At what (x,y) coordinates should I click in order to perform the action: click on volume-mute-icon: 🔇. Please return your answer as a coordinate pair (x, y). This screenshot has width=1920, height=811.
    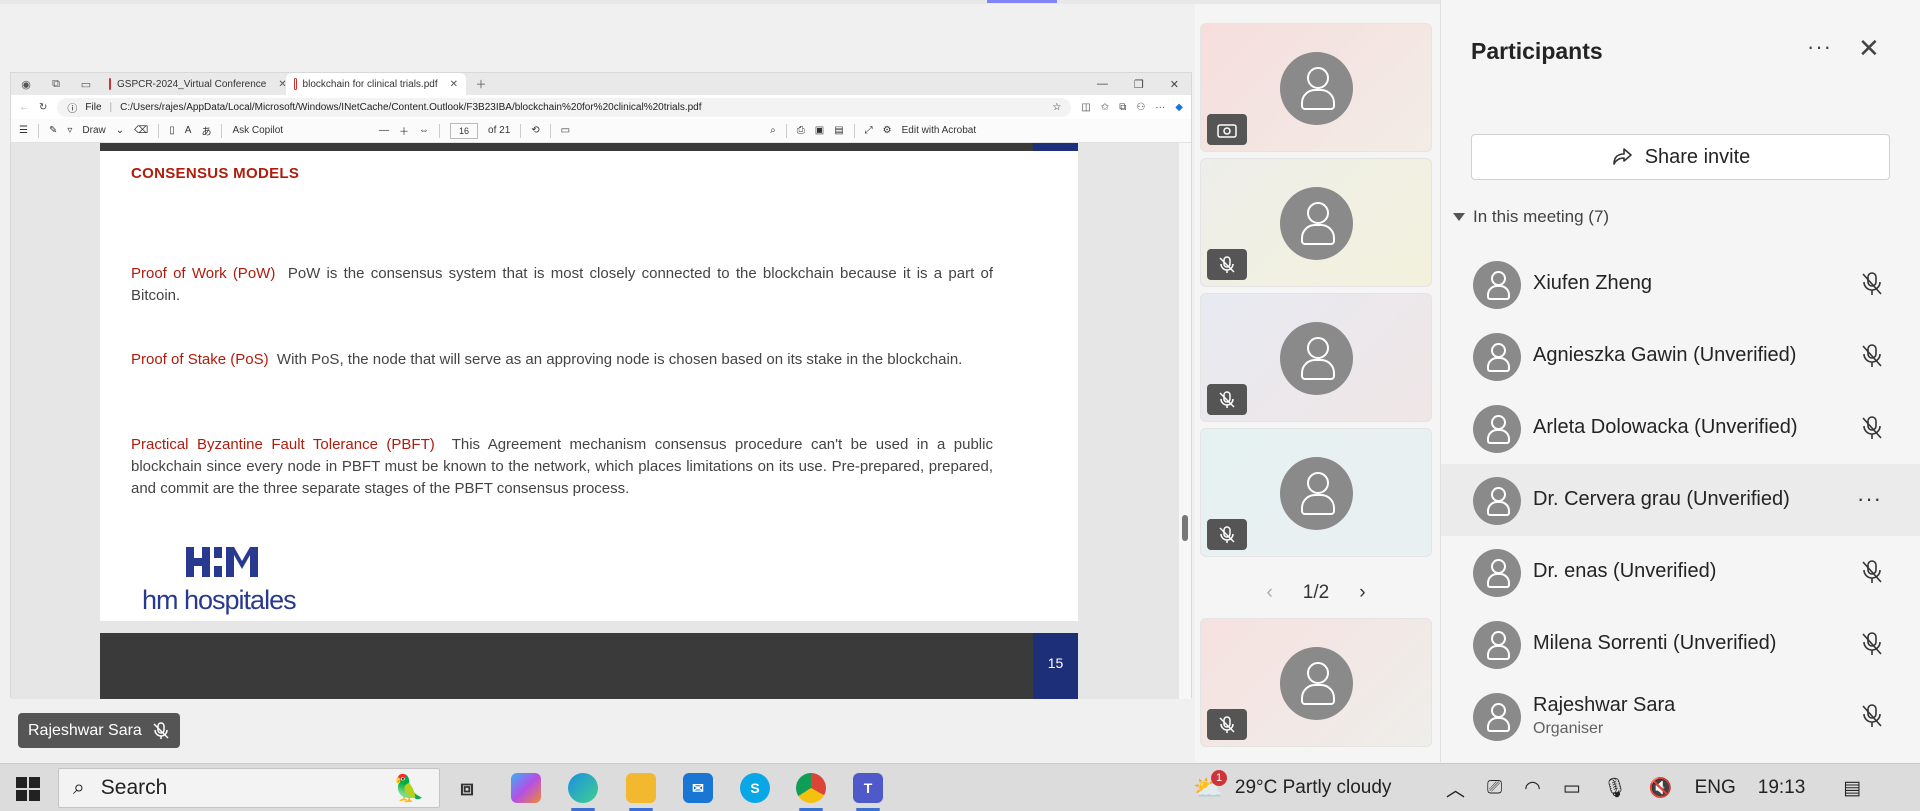
    Looking at the image, I should click on (1661, 788).